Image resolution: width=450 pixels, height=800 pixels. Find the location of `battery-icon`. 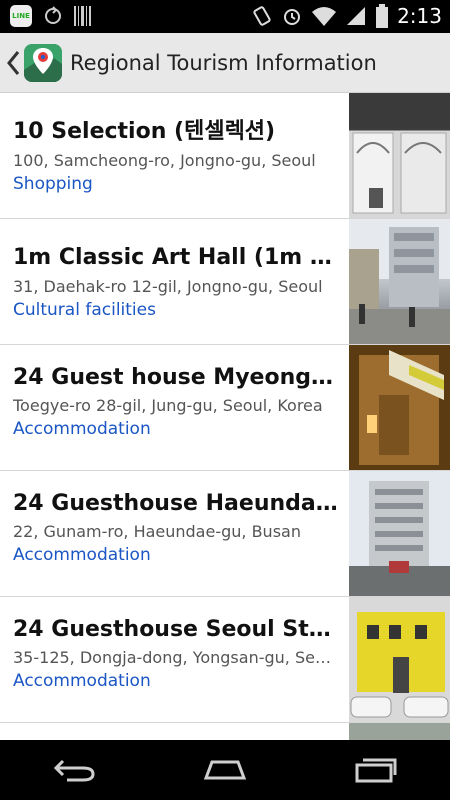

battery-icon is located at coordinates (382, 16).